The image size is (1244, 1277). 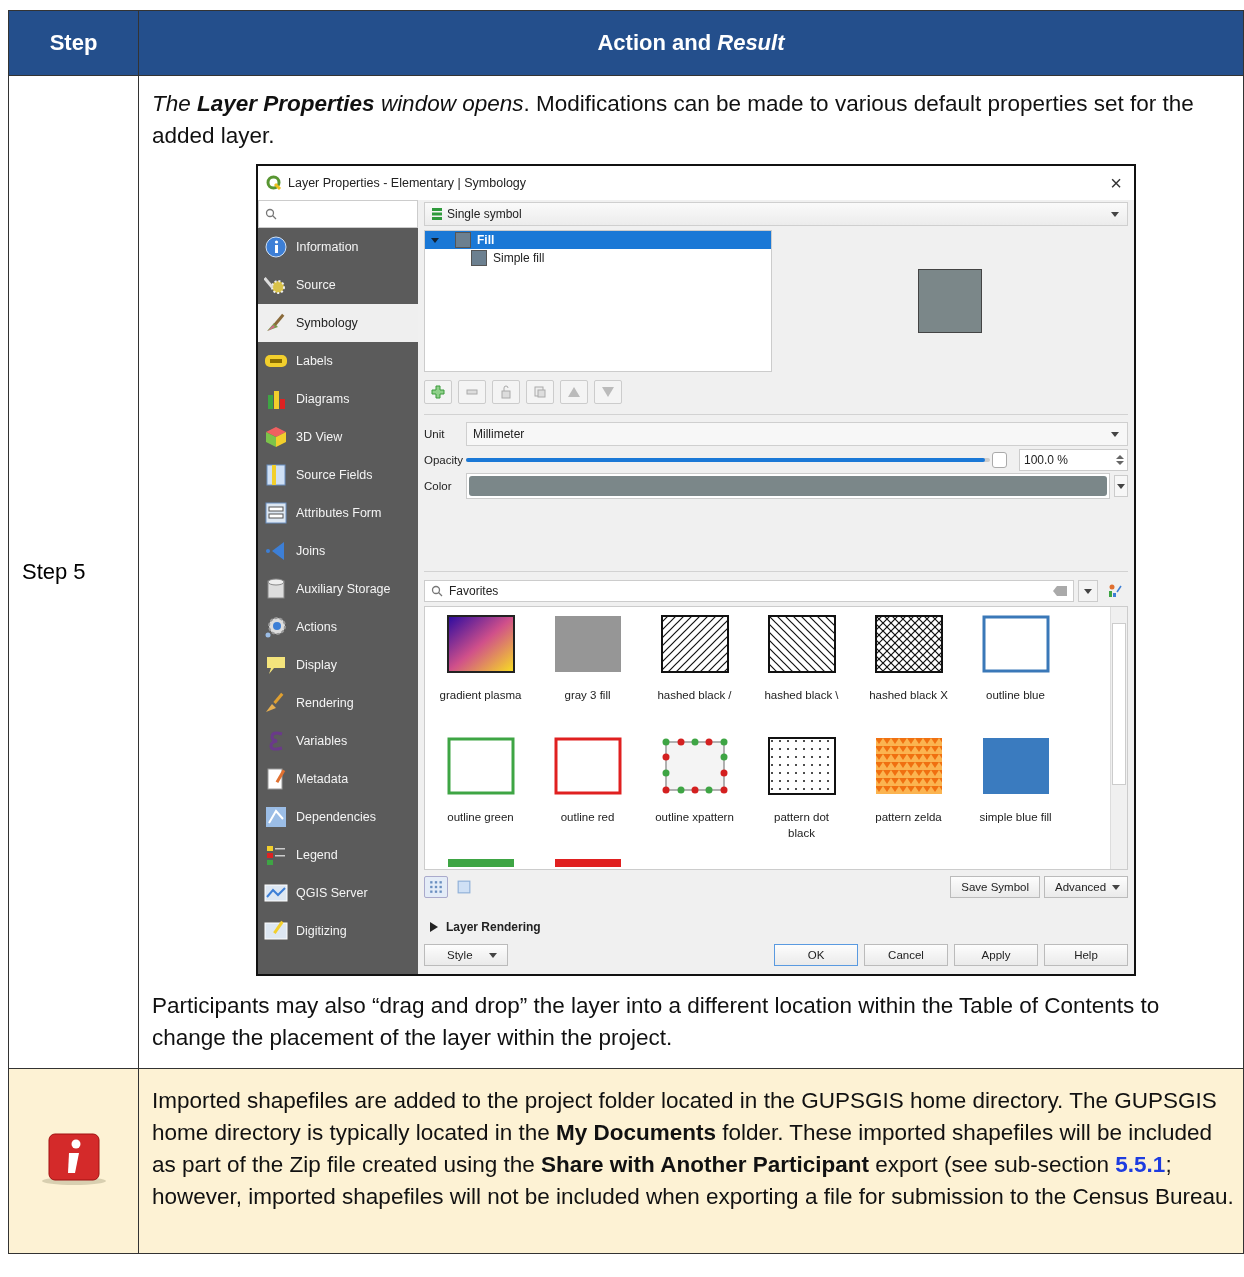 I want to click on cube-icon, so click(x=276, y=437).